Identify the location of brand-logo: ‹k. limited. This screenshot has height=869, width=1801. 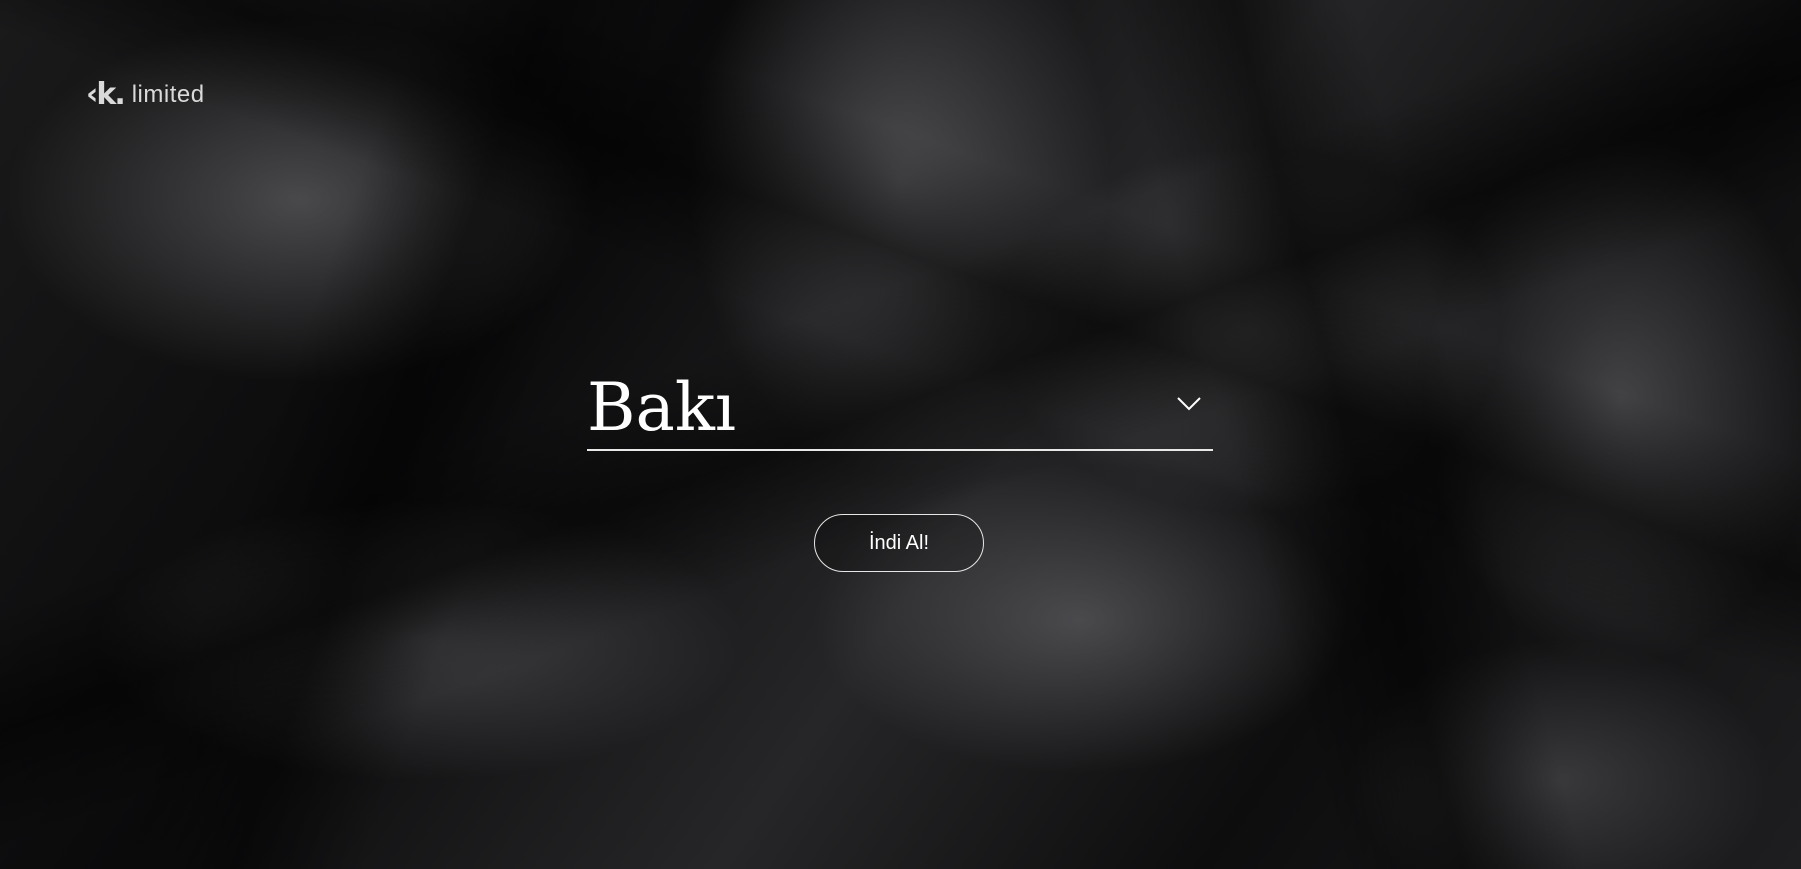
(145, 95).